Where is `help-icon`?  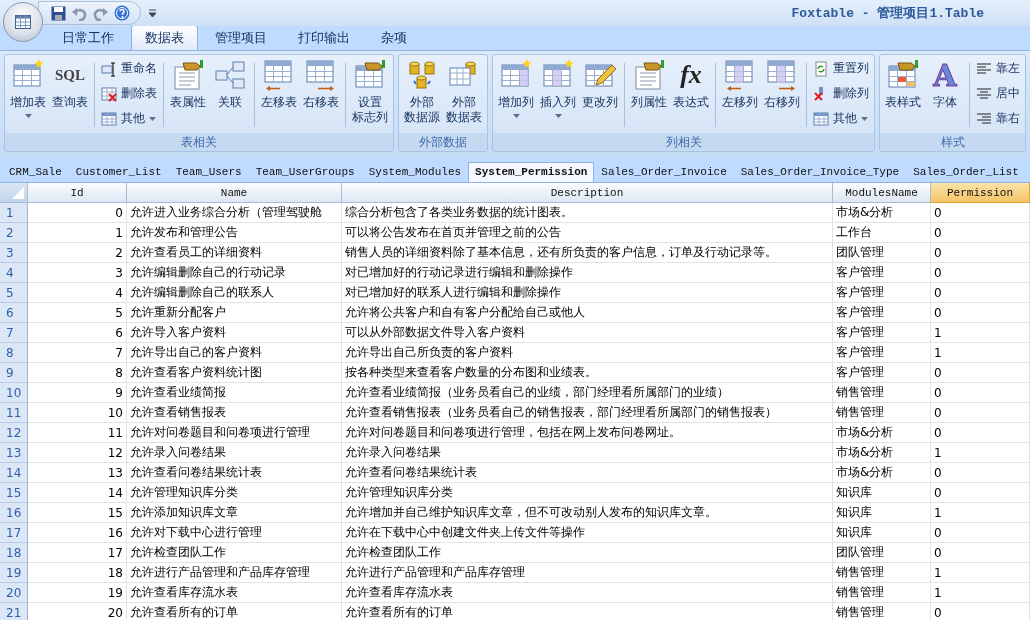
help-icon is located at coordinates (122, 13).